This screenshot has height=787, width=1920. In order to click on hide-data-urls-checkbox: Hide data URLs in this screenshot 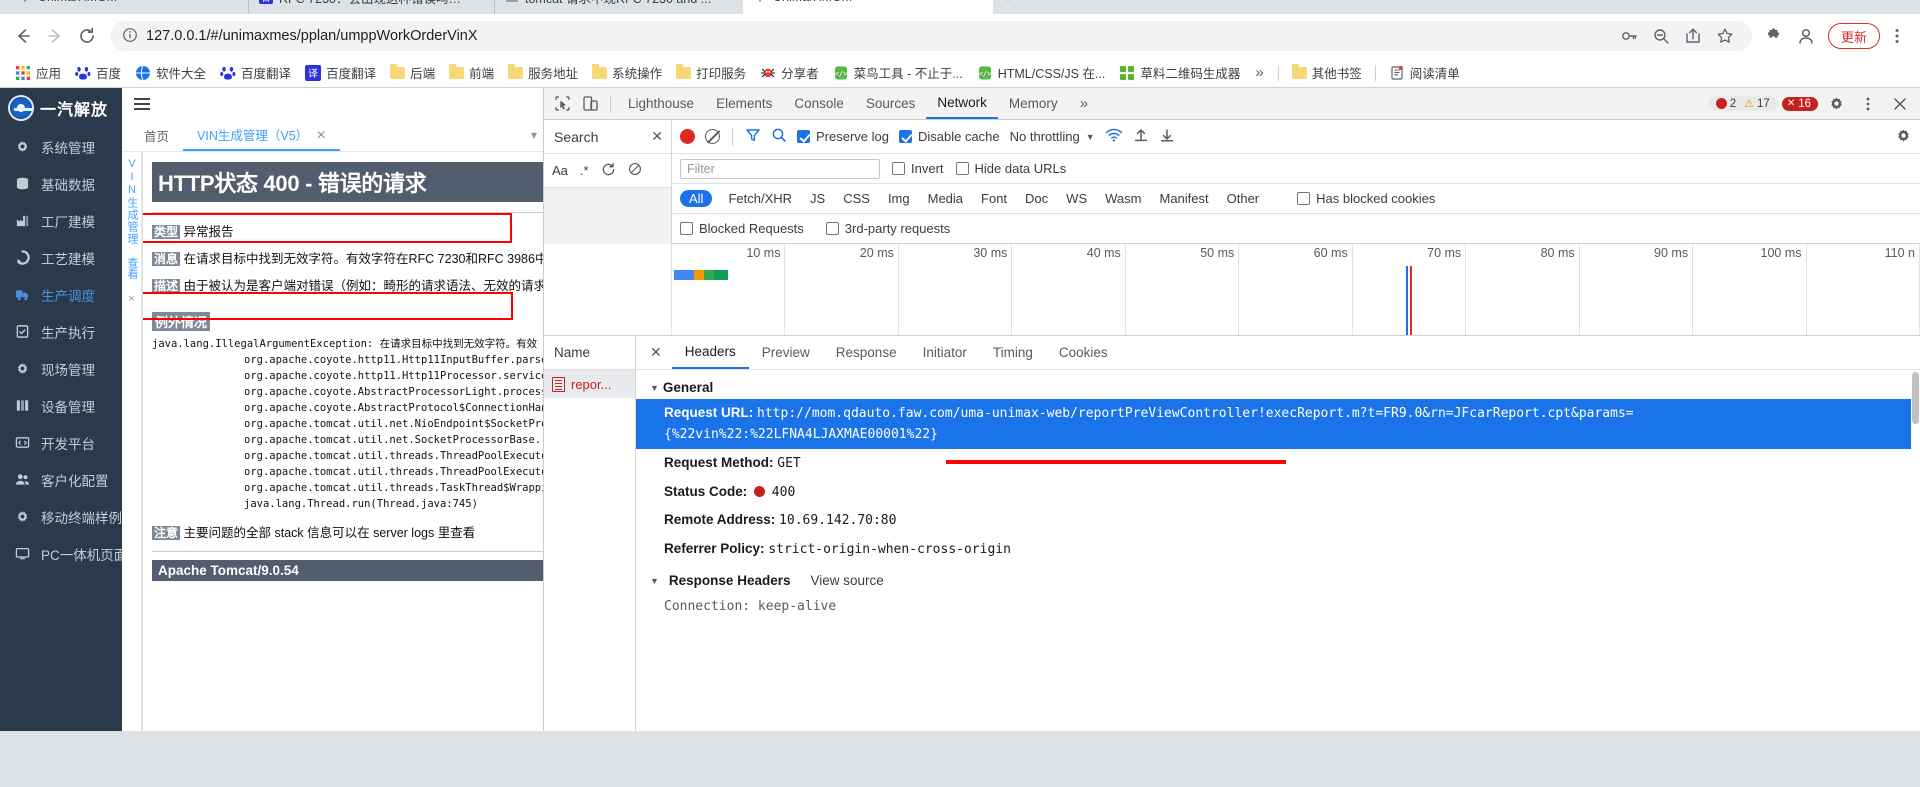, I will do `click(1010, 168)`.